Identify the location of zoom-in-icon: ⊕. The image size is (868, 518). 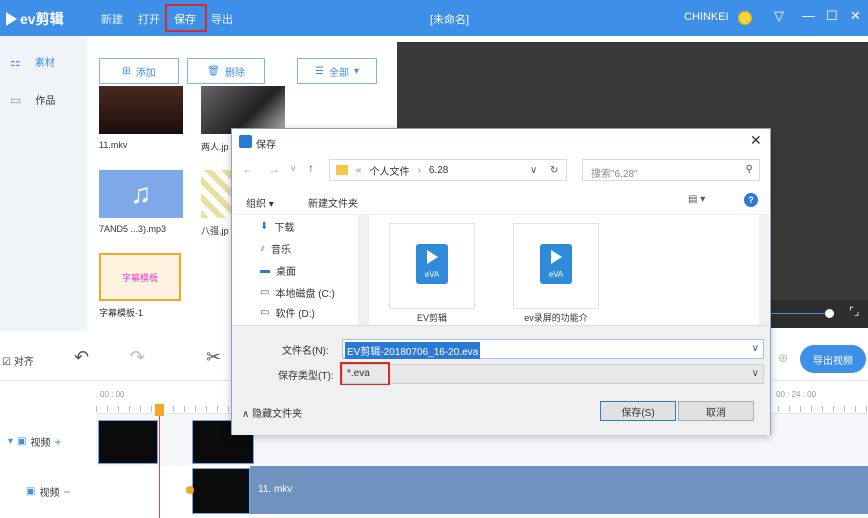
(783, 358).